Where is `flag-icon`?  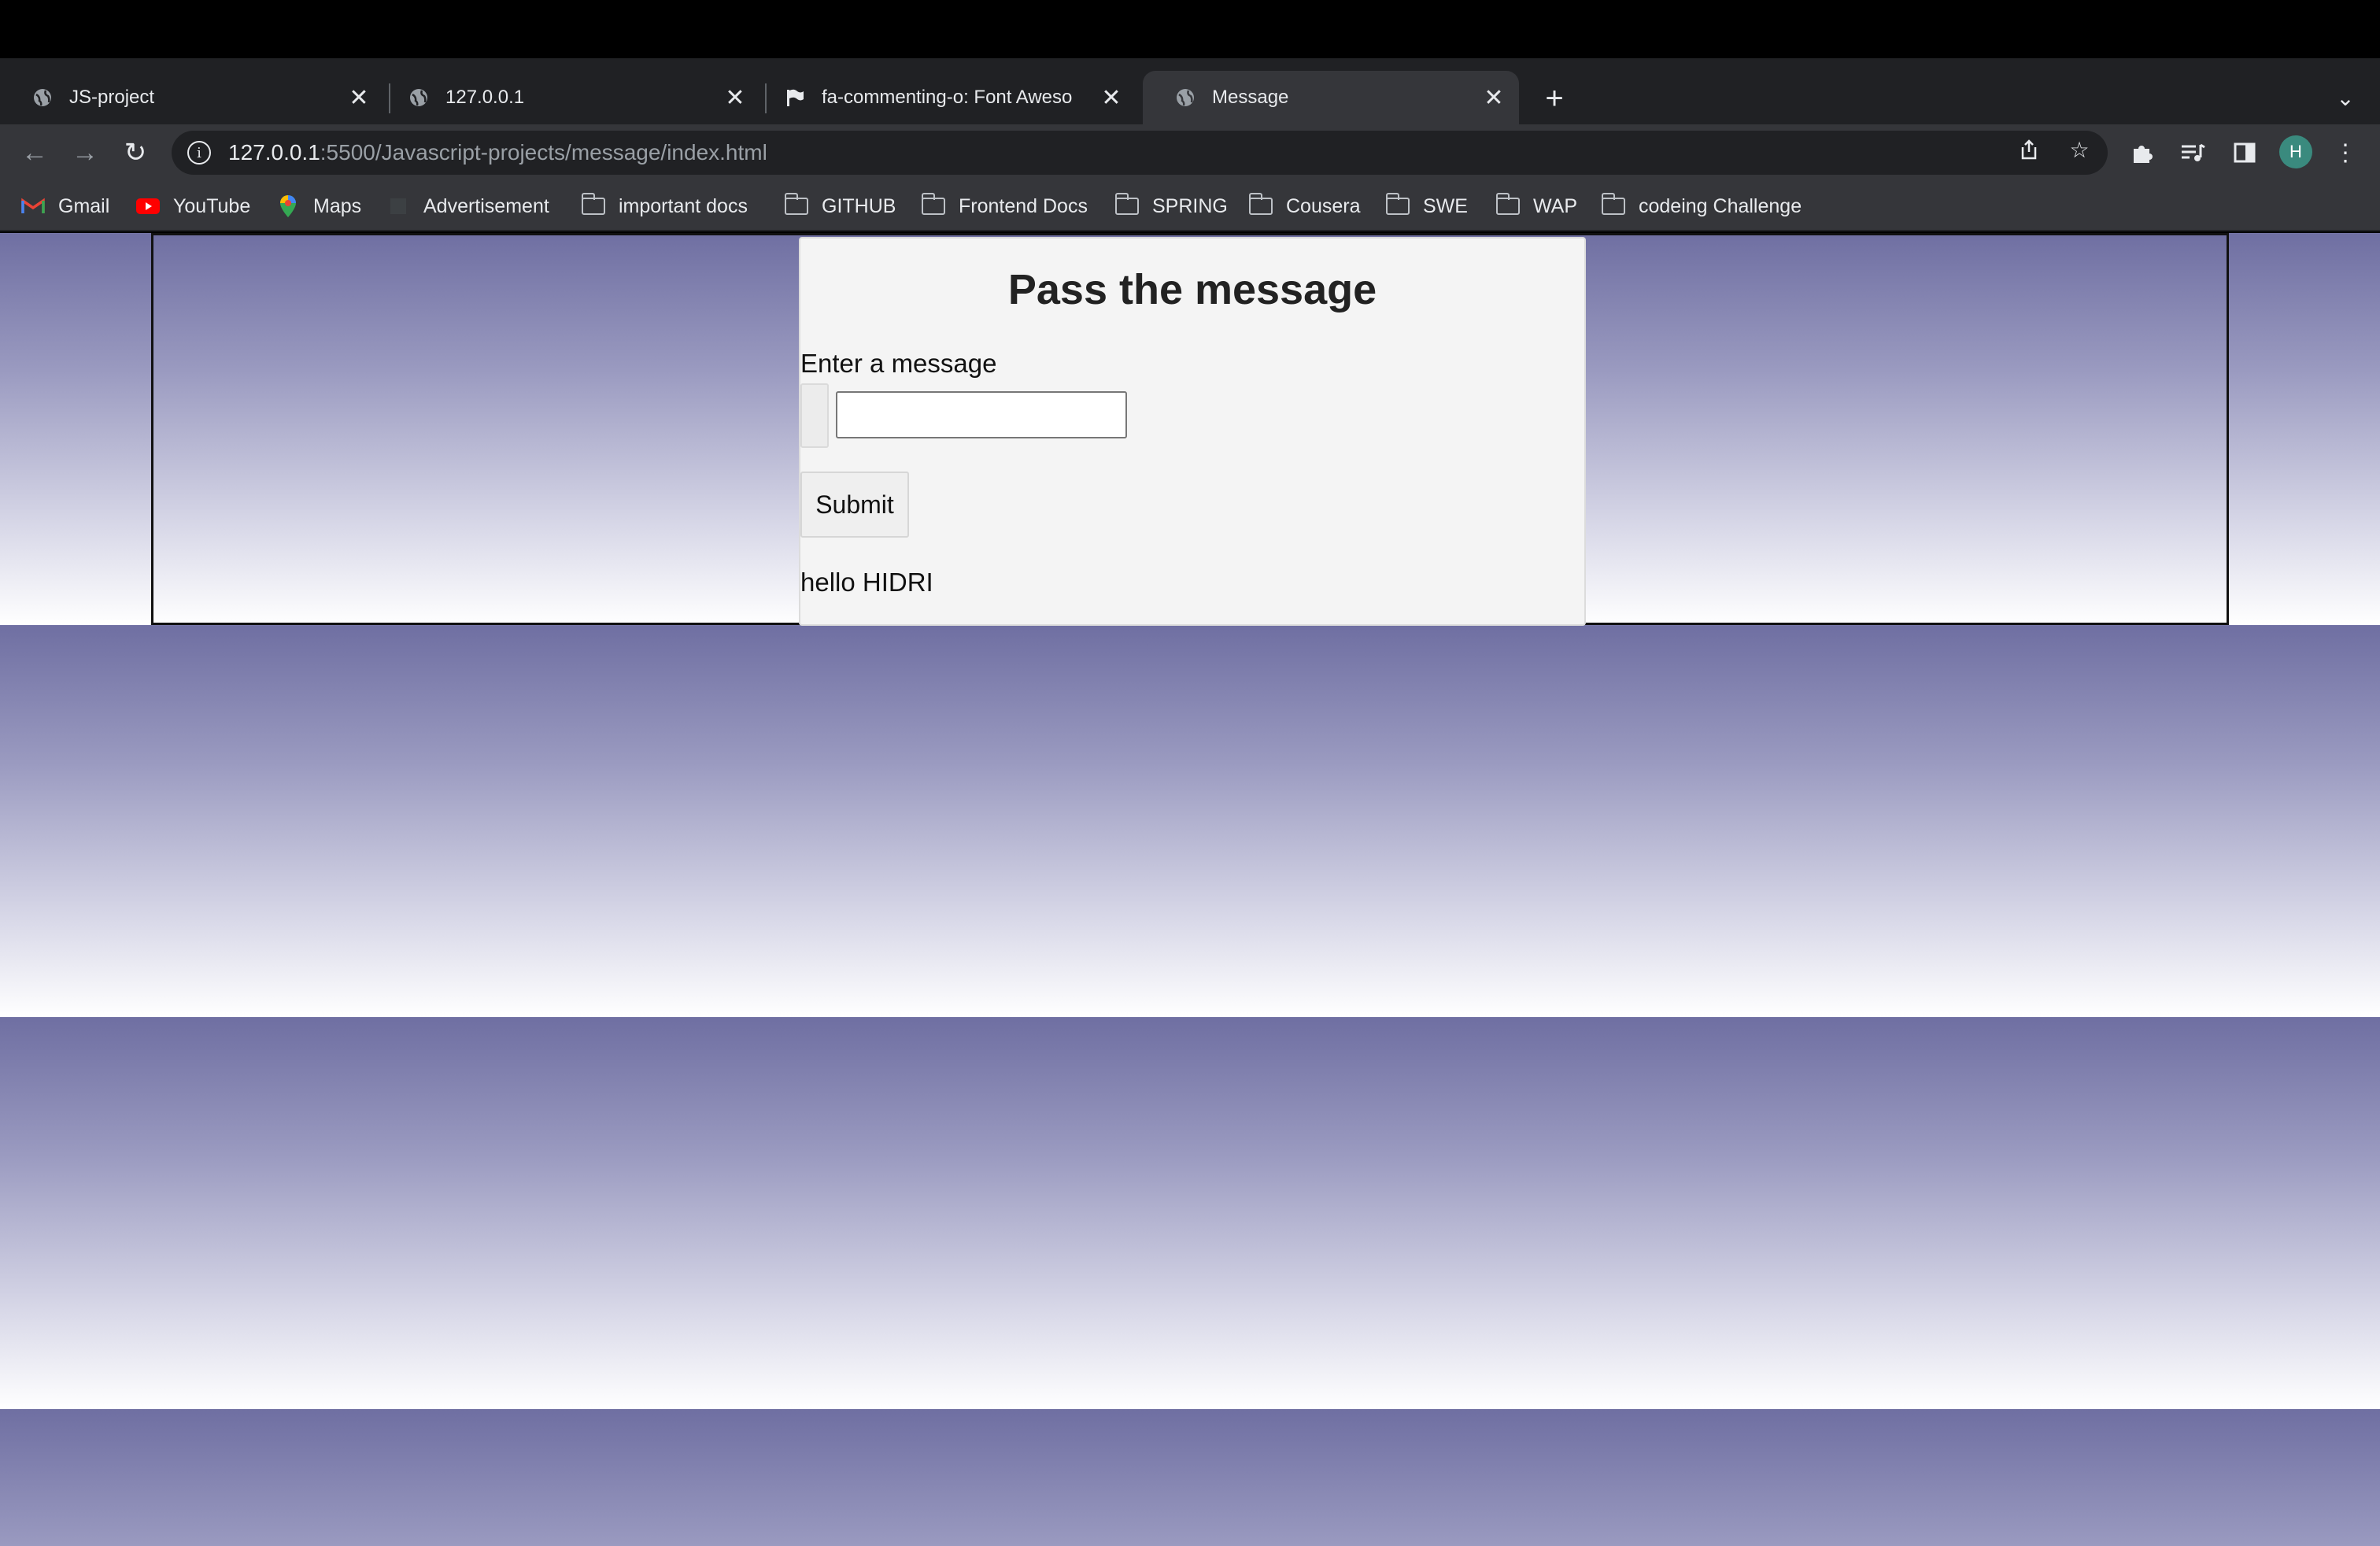
flag-icon is located at coordinates (795, 98).